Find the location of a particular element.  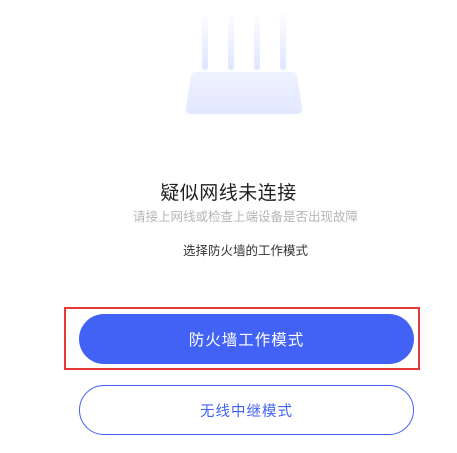

firewall-mode-button: 防火墙工作模式 is located at coordinates (246, 339).